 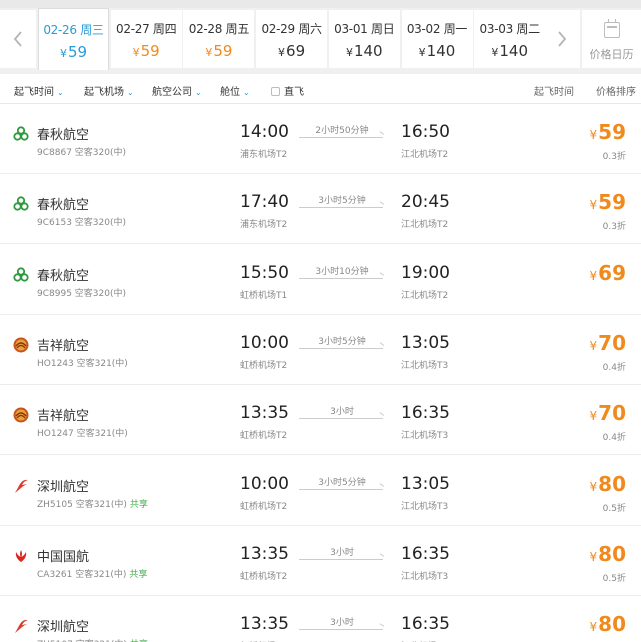 I want to click on filter-airline: 航空公司 ⌄, so click(x=177, y=90).